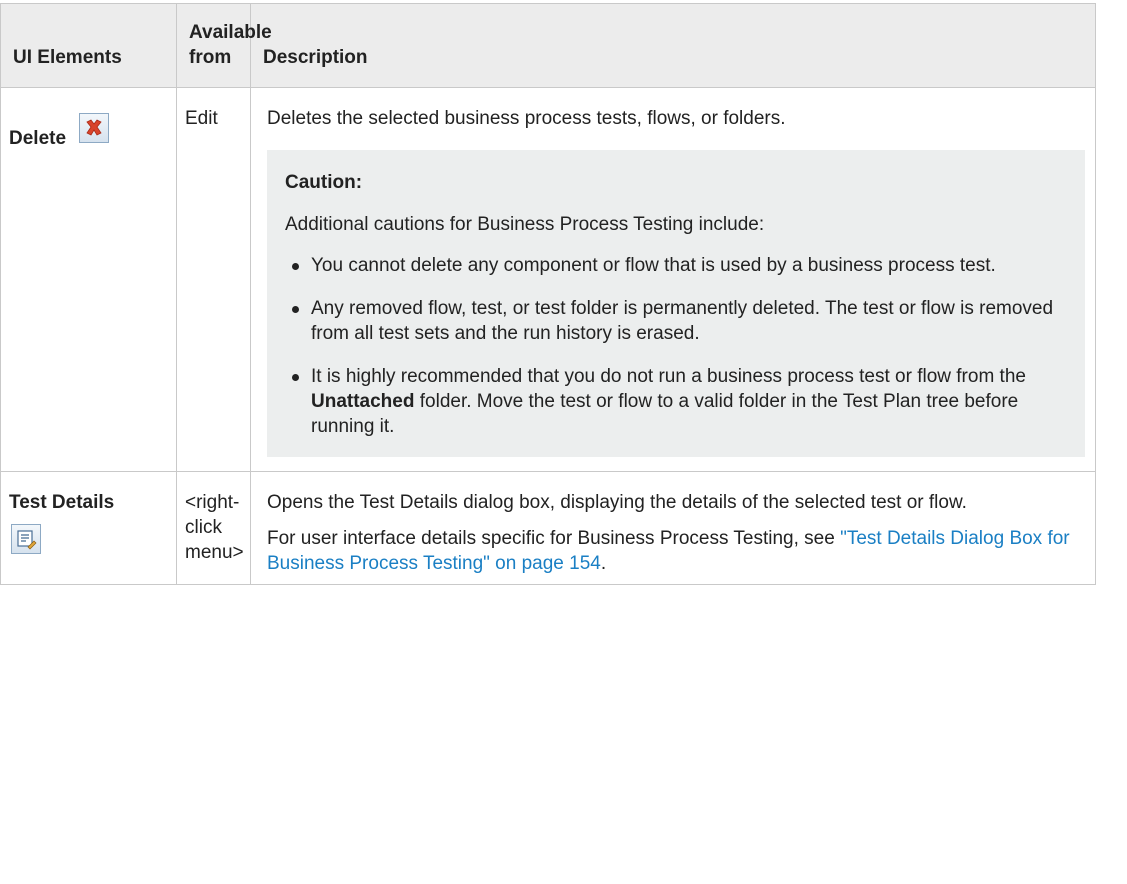 This screenshot has height=884, width=1127. What do you see at coordinates (603, 563) in the screenshot?
I see `description-end: .` at bounding box center [603, 563].